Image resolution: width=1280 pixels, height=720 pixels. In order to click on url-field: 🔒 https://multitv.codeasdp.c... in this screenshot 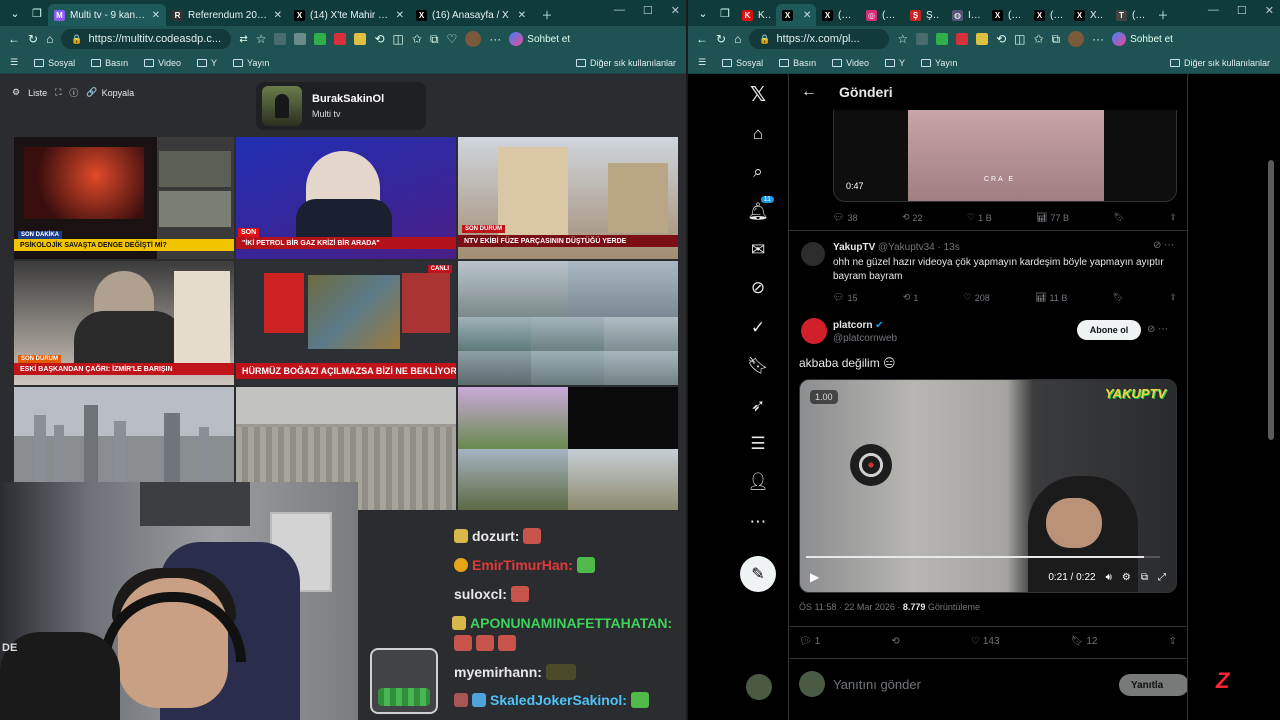, I will do `click(146, 39)`.